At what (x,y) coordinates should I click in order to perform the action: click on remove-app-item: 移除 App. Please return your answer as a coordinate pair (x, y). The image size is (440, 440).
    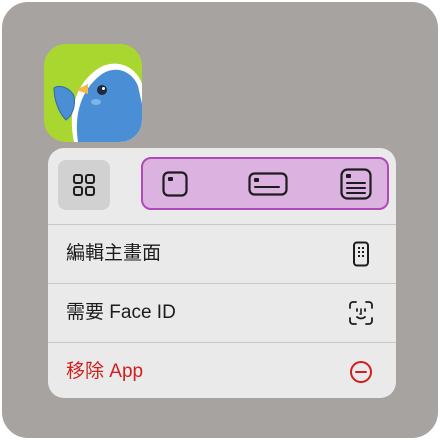
    Looking at the image, I should click on (222, 370).